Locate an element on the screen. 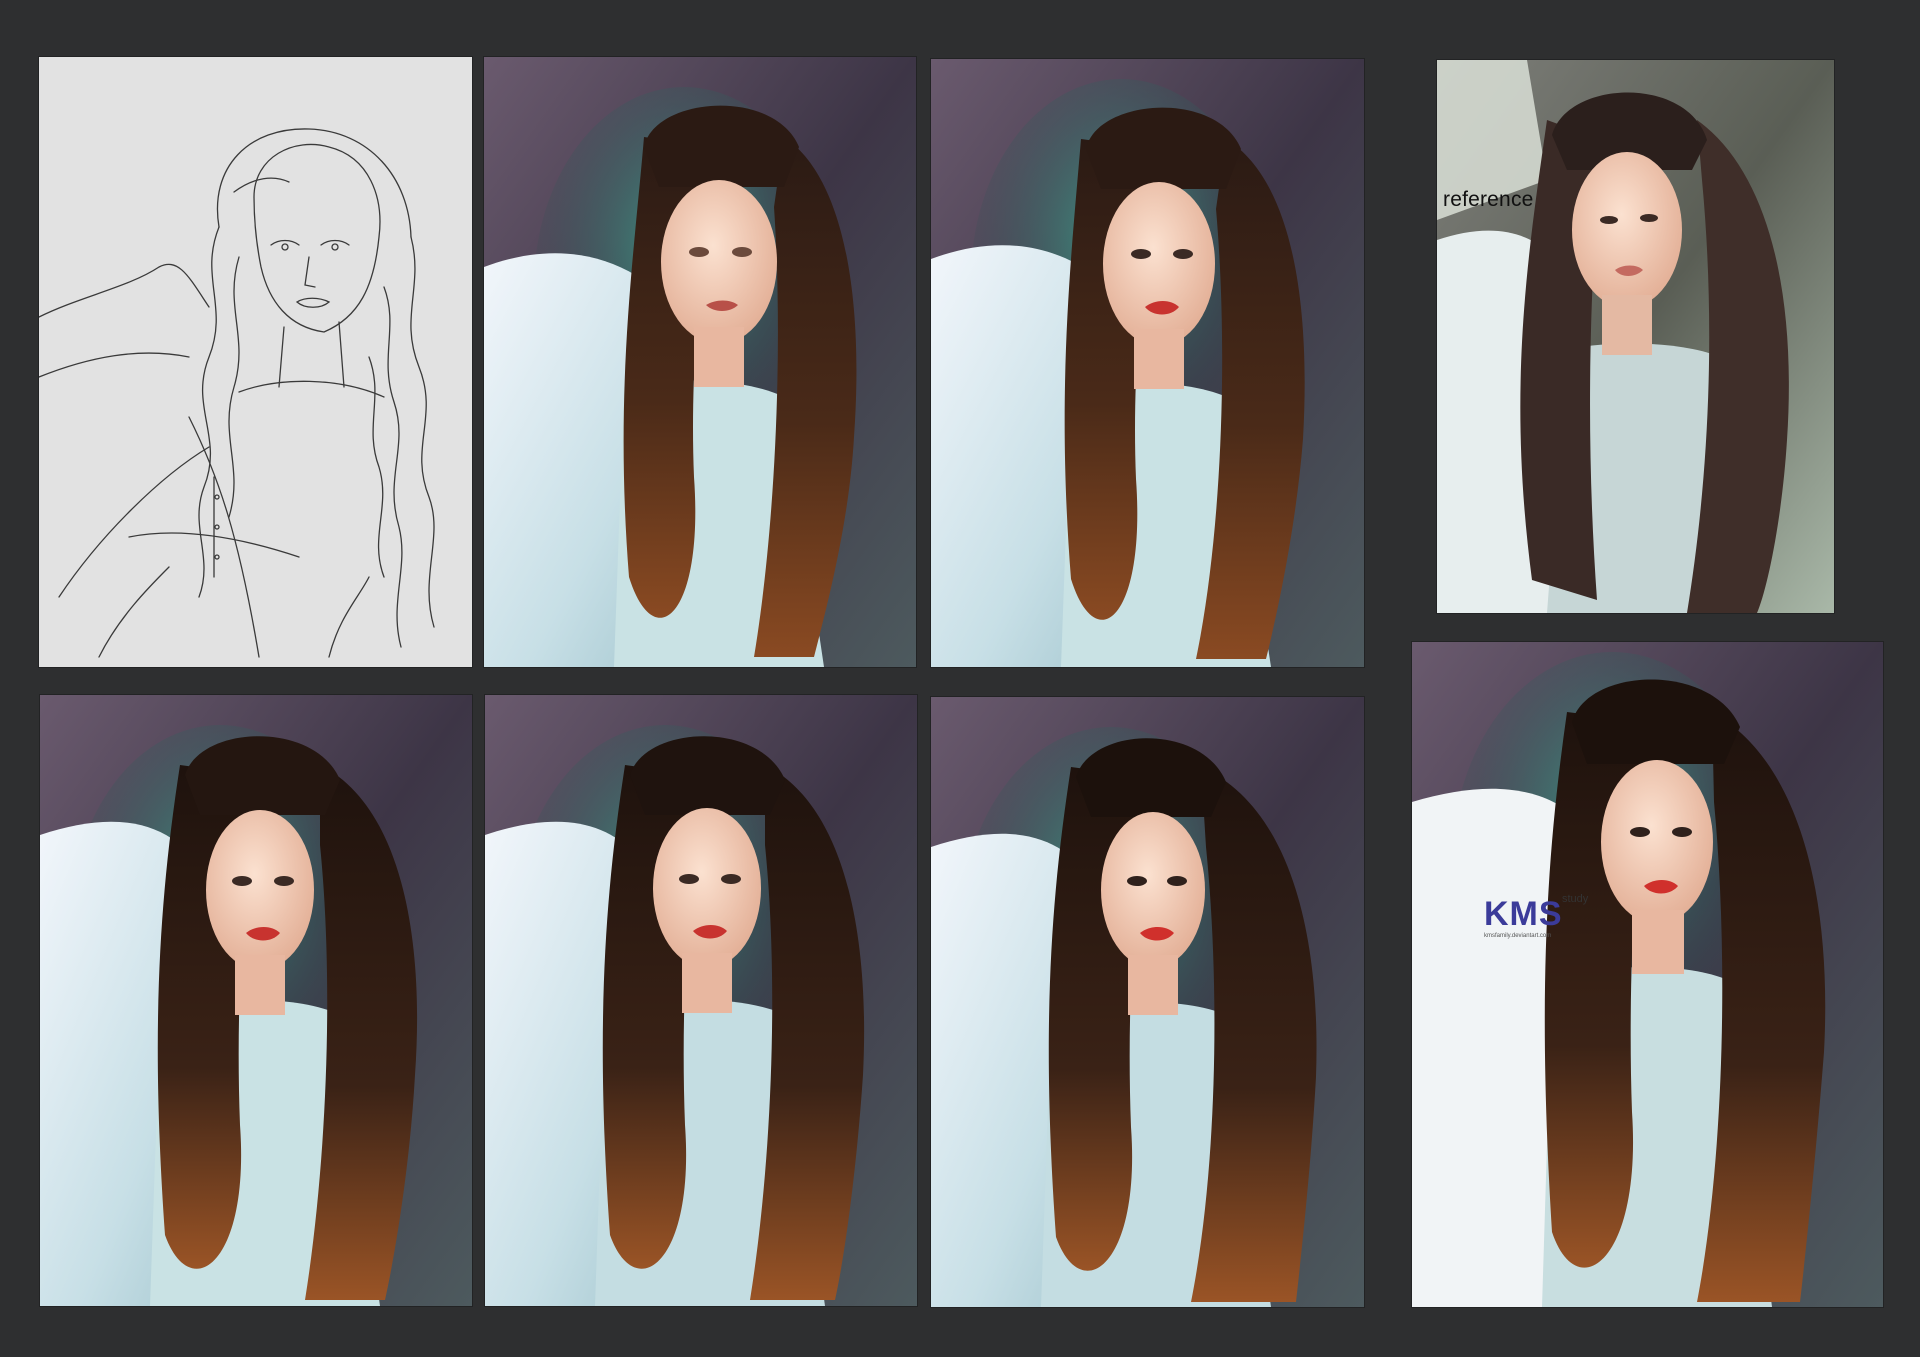  stage-5-panel is located at coordinates (256, 1000).